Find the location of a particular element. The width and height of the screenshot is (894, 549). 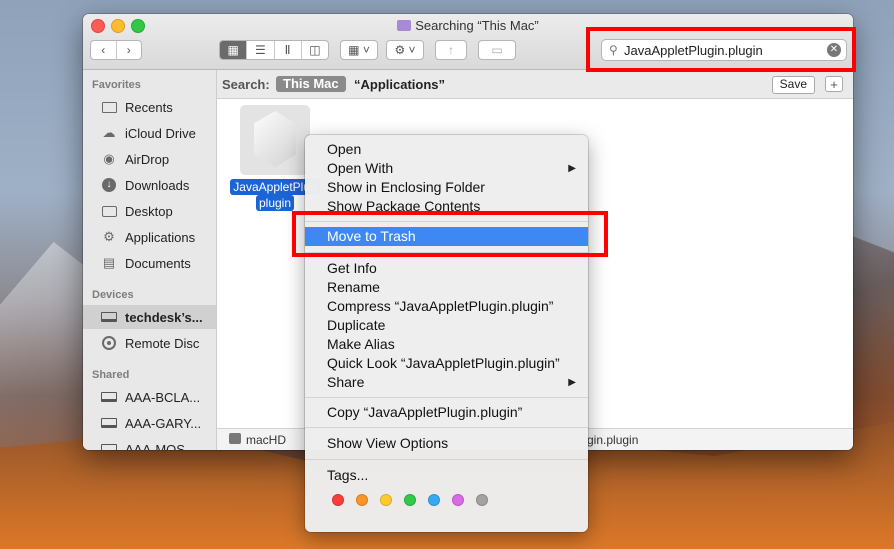

sidebar-item-applications: ⚙ Applications is located at coordinates (149, 237).